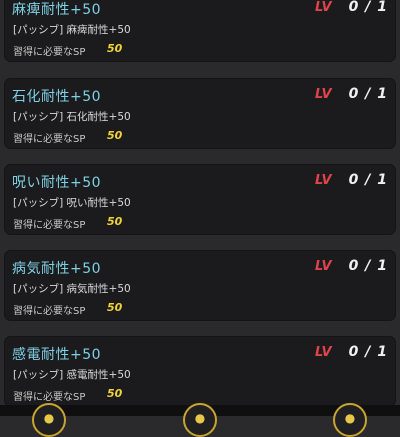  Describe the element at coordinates (57, 183) in the screenshot. I see `skill-name: 呪い耐性+50` at that location.